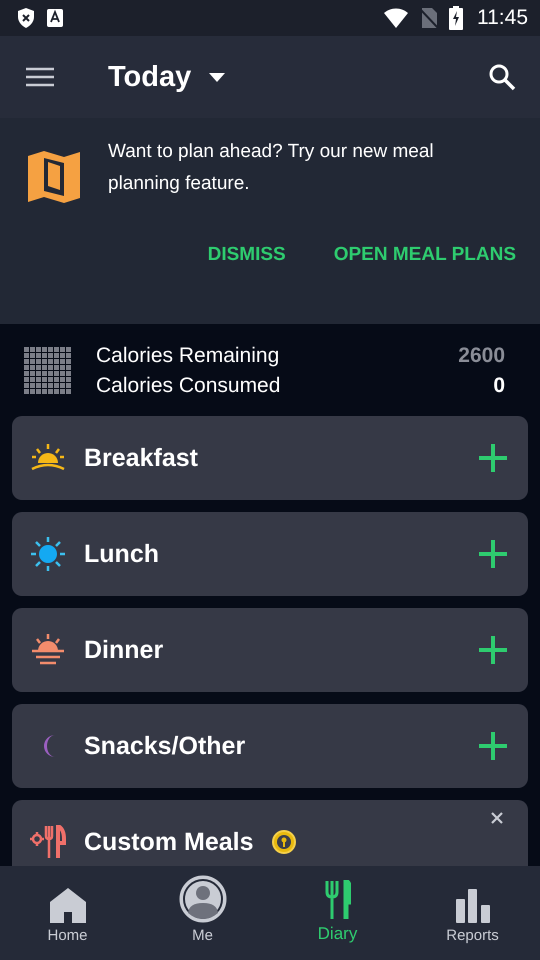 The image size is (540, 960). Describe the element at coordinates (270, 650) in the screenshot. I see `meal-card: Dinner` at that location.